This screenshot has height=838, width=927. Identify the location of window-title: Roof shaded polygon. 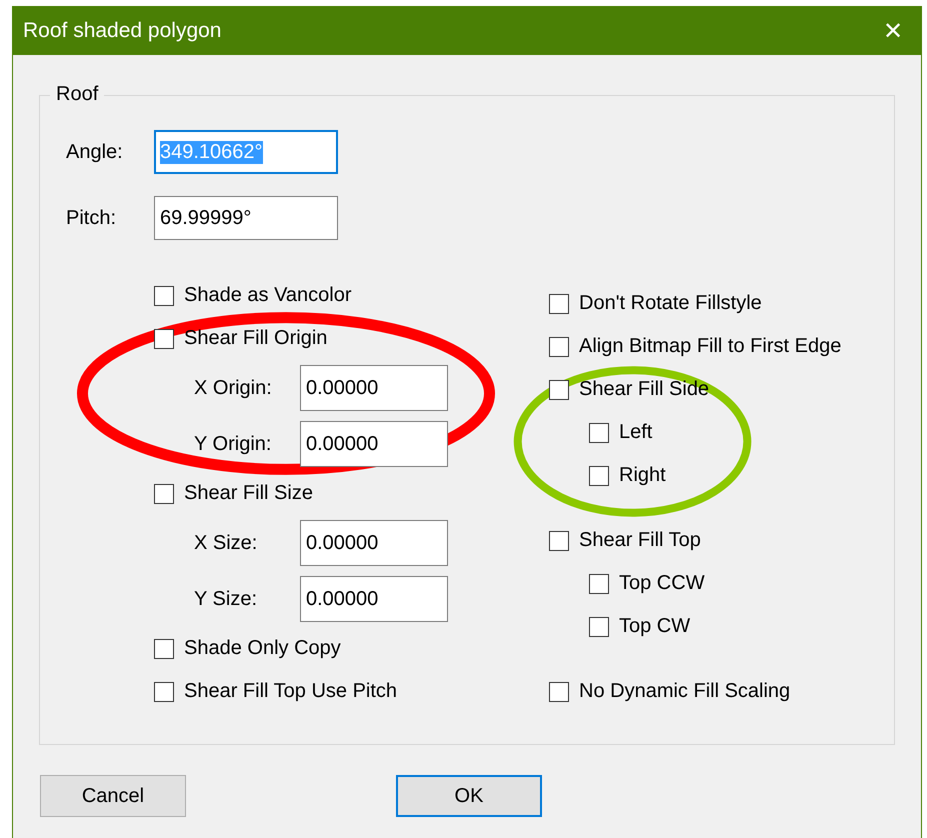
(122, 31).